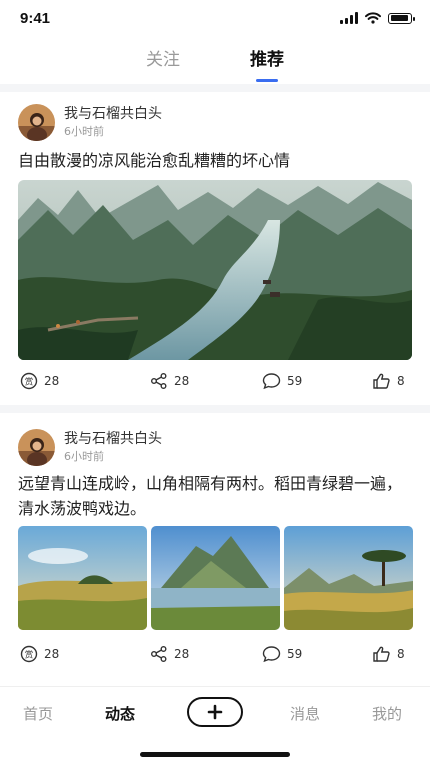 Image resolution: width=430 pixels, height=765 pixels. I want to click on cellular-signal-icon, so click(349, 18).